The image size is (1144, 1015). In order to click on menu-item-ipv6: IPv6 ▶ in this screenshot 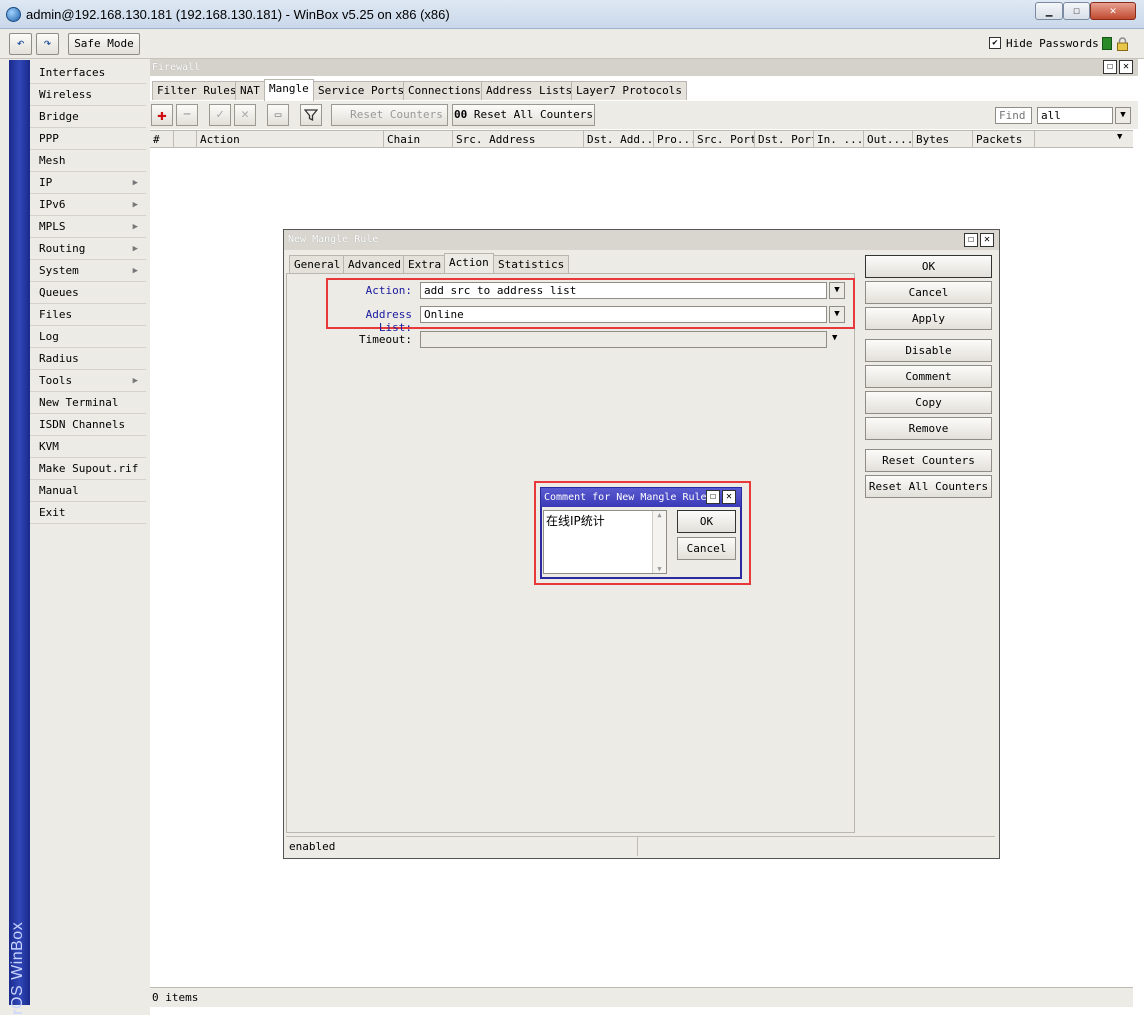, I will do `click(88, 205)`.